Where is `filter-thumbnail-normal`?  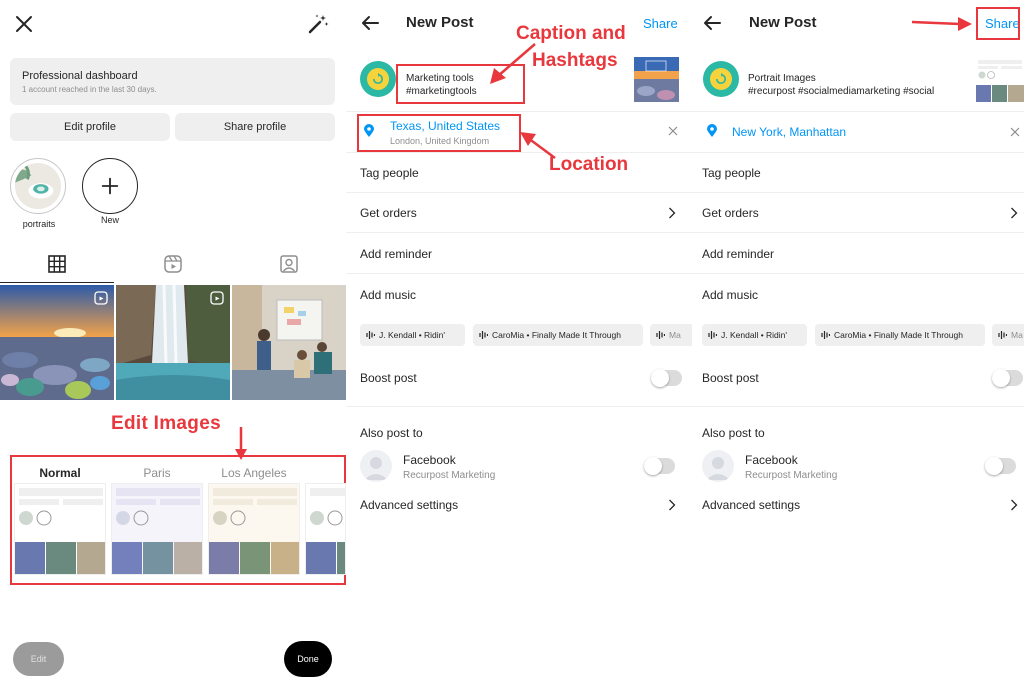 filter-thumbnail-normal is located at coordinates (60, 529).